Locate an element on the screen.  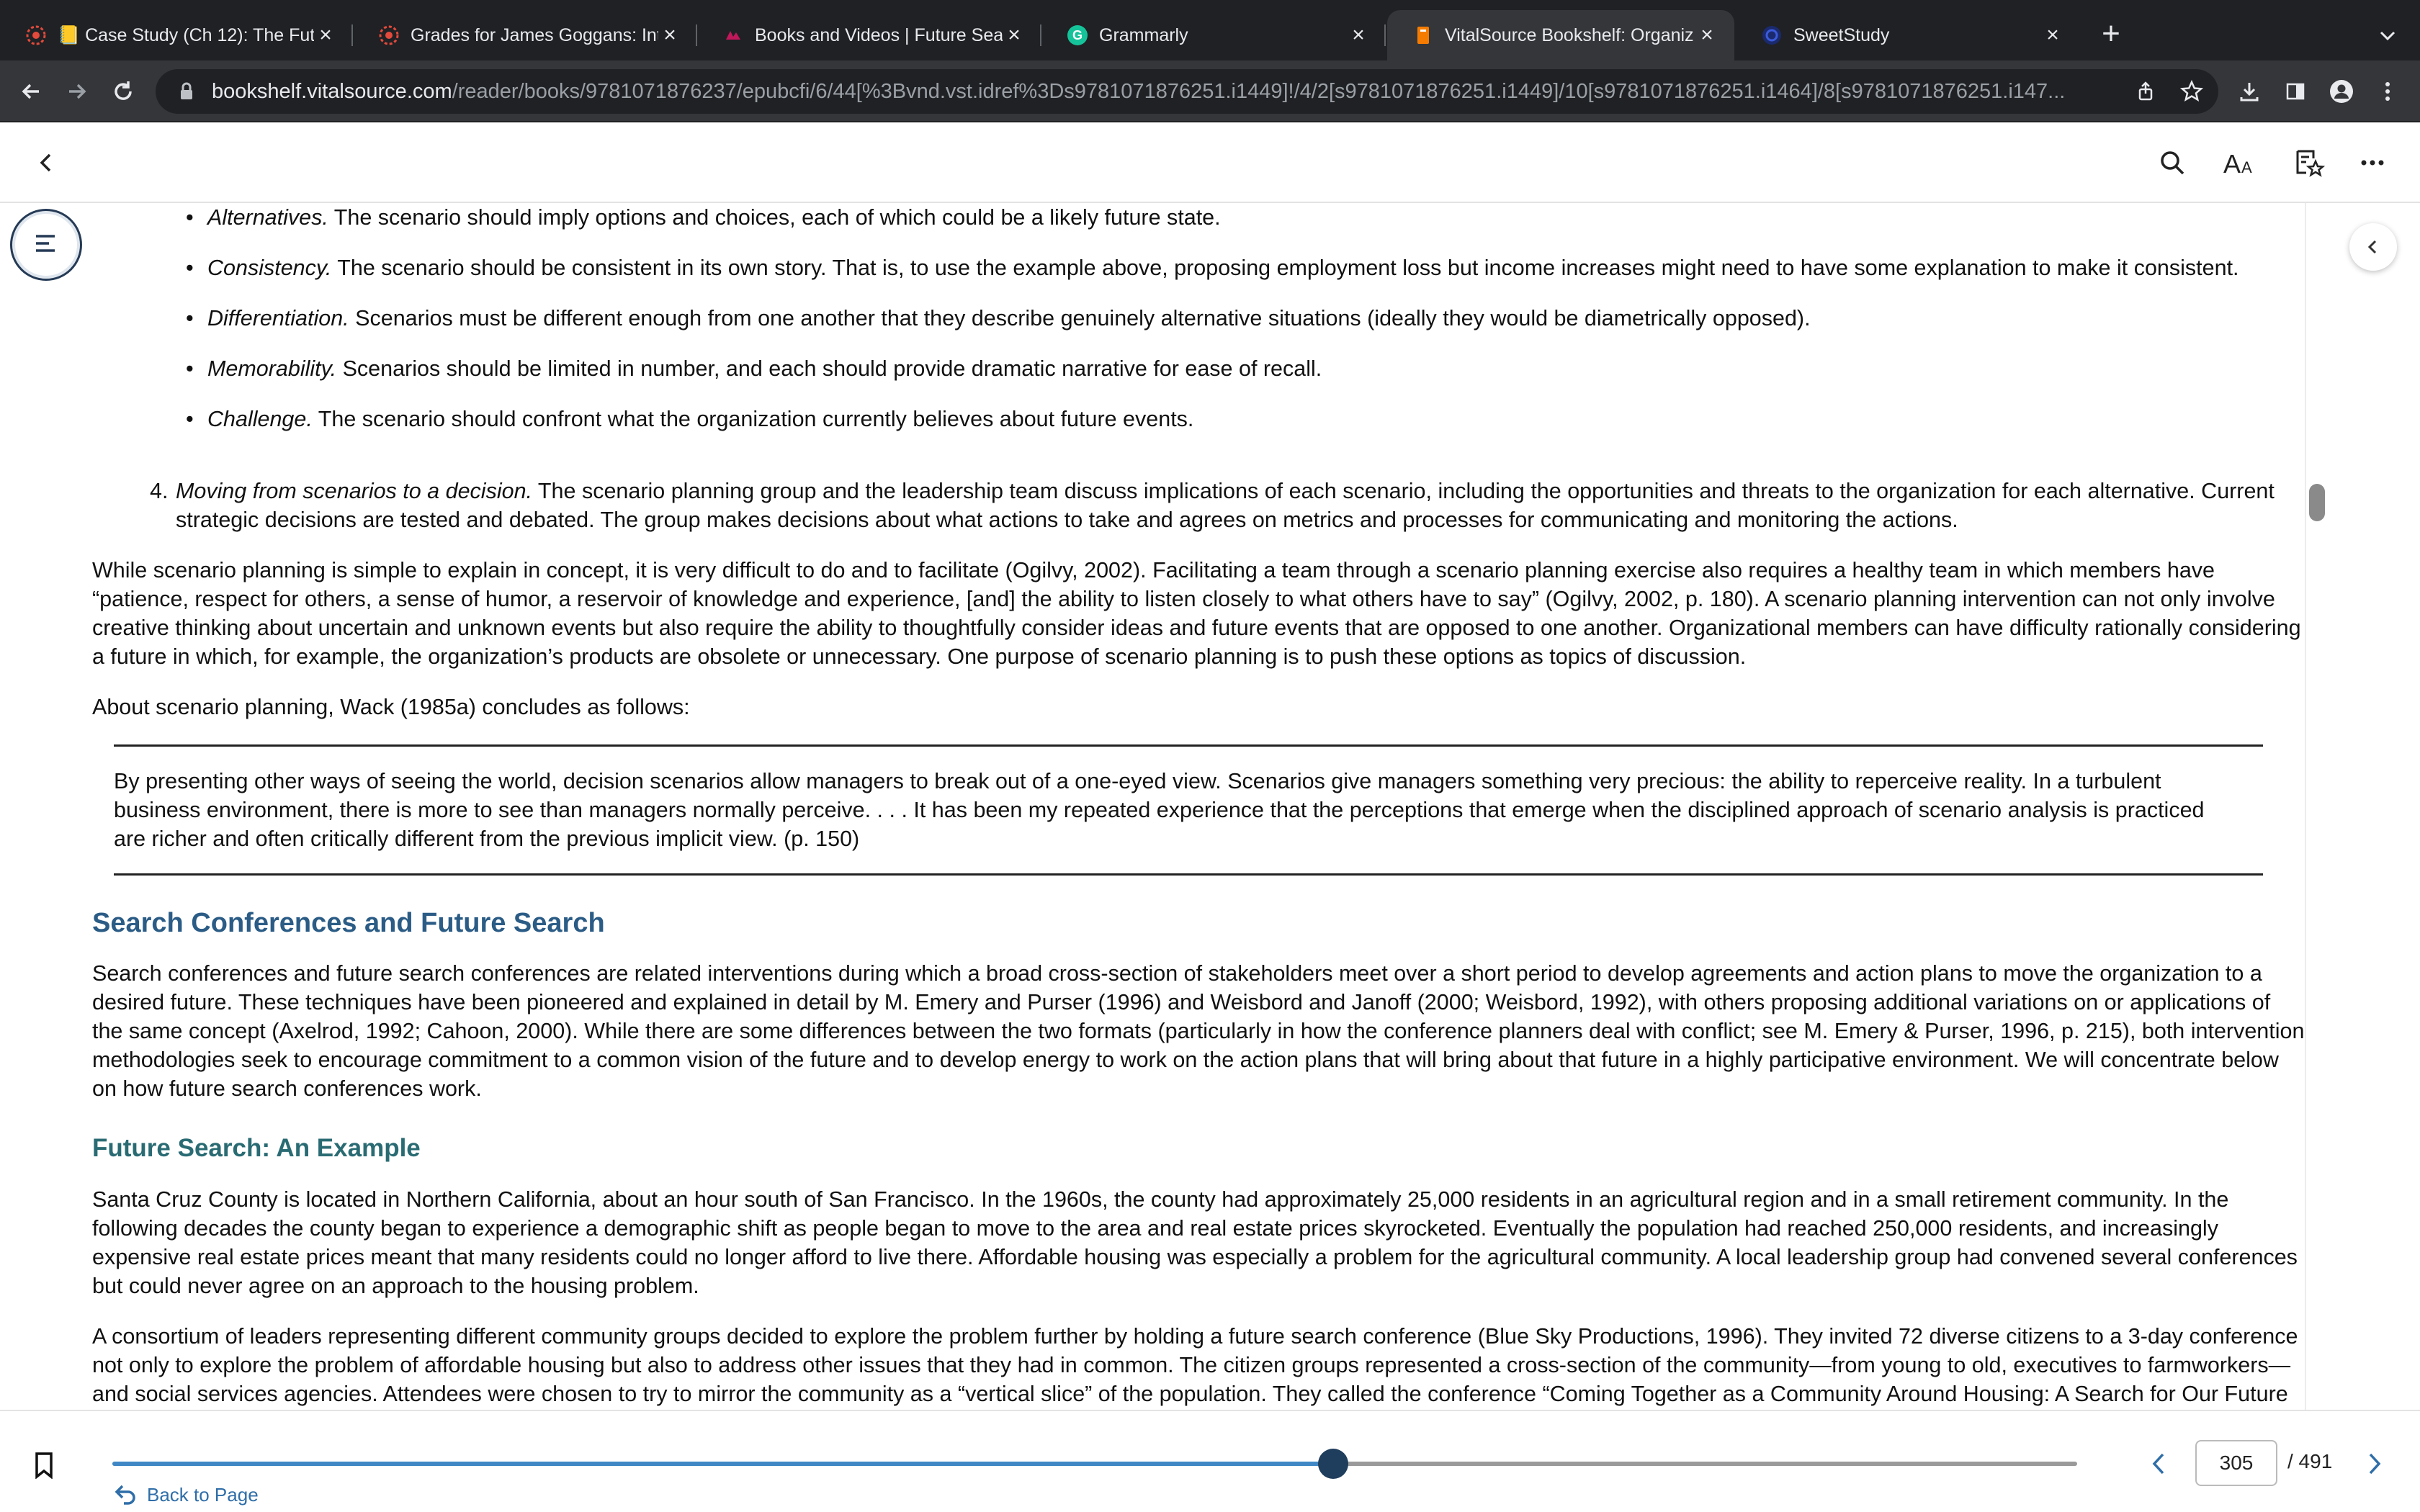
next-page-chevron-icon is located at coordinates (2375, 1464).